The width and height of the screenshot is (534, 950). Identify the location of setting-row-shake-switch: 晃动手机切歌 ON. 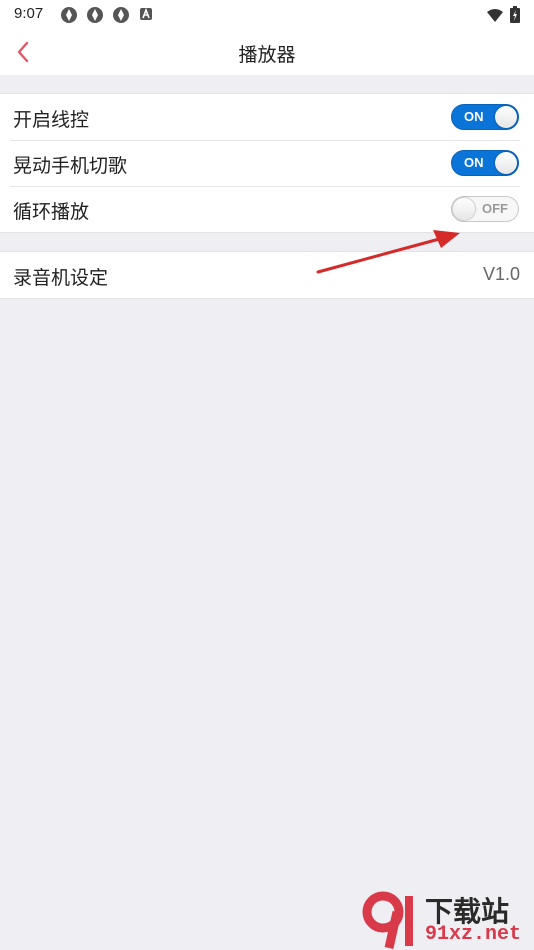
(267, 163).